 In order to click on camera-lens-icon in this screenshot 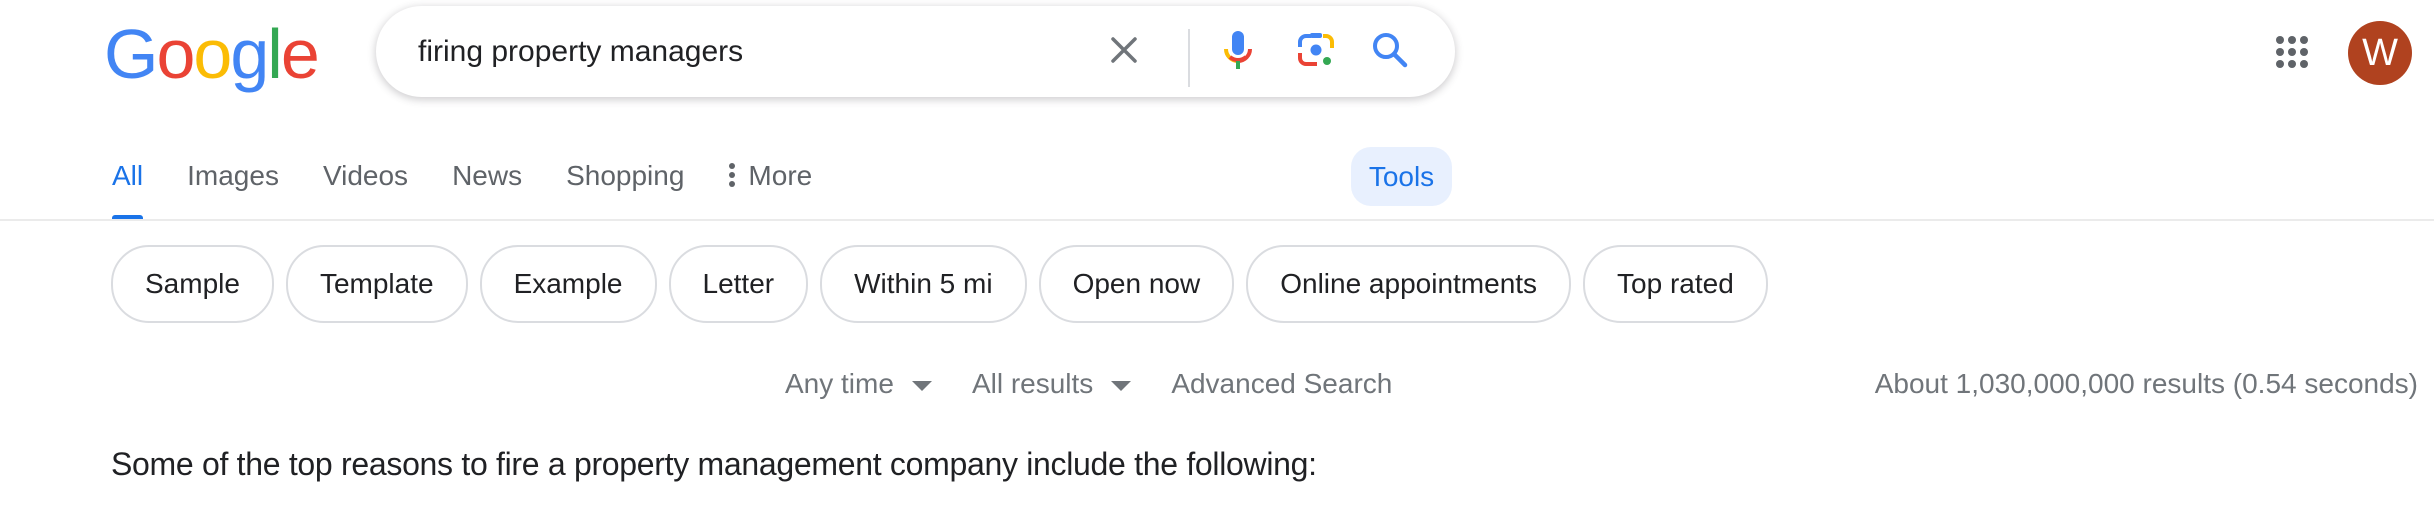, I will do `click(1316, 52)`.